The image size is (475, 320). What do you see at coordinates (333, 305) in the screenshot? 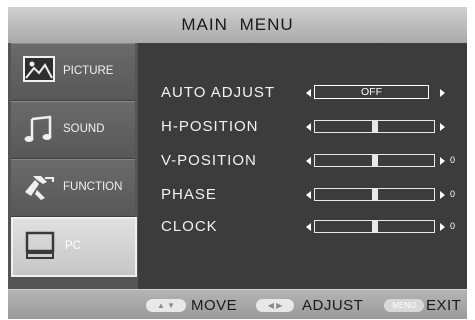
I see `adjust-hint: ADJUST` at bounding box center [333, 305].